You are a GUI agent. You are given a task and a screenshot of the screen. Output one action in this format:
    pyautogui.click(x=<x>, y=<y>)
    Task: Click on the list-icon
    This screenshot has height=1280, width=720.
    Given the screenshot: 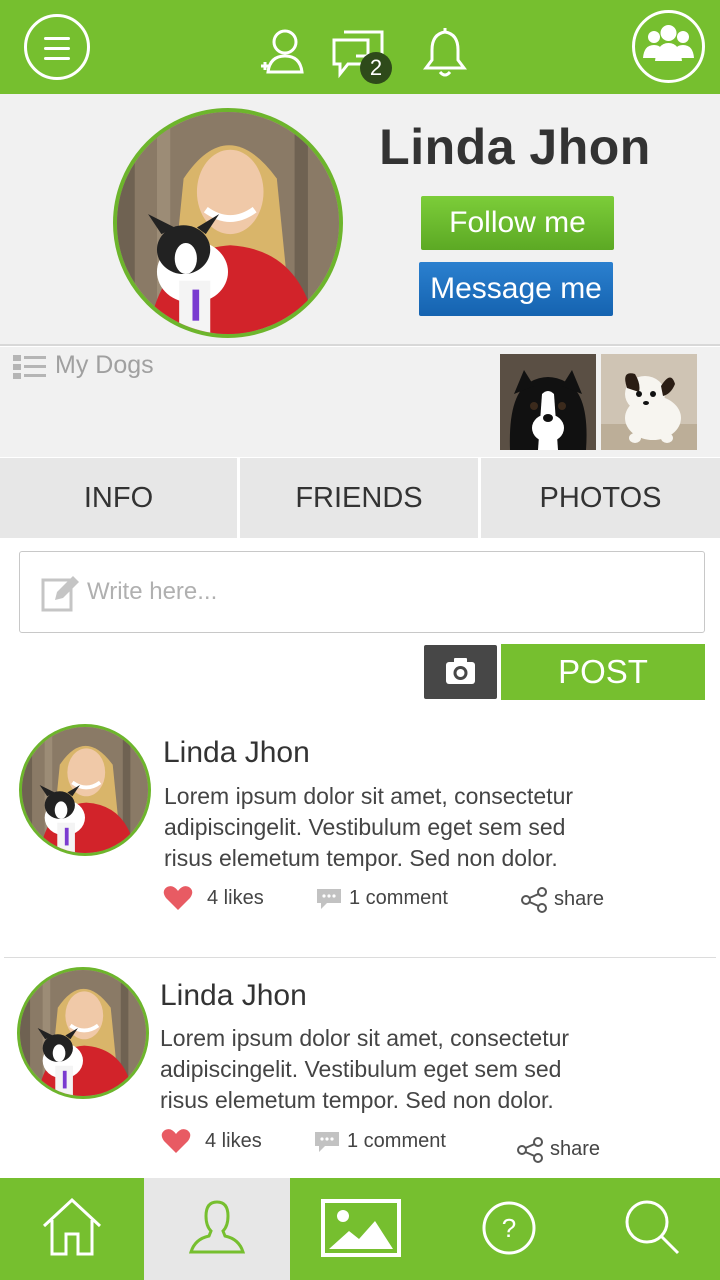 What is the action you would take?
    pyautogui.click(x=29, y=367)
    